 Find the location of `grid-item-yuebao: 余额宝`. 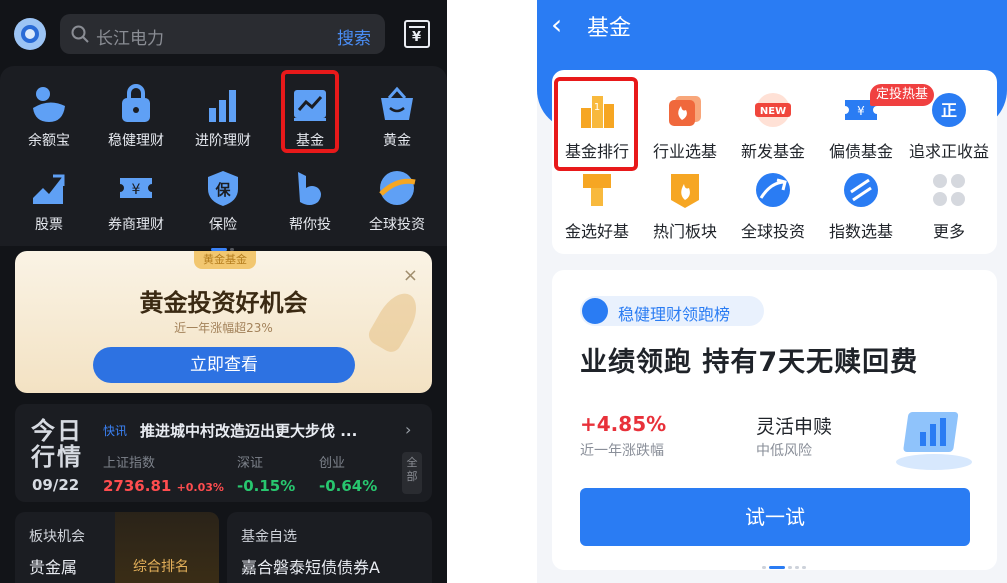

grid-item-yuebao: 余额宝 is located at coordinates (49, 117).